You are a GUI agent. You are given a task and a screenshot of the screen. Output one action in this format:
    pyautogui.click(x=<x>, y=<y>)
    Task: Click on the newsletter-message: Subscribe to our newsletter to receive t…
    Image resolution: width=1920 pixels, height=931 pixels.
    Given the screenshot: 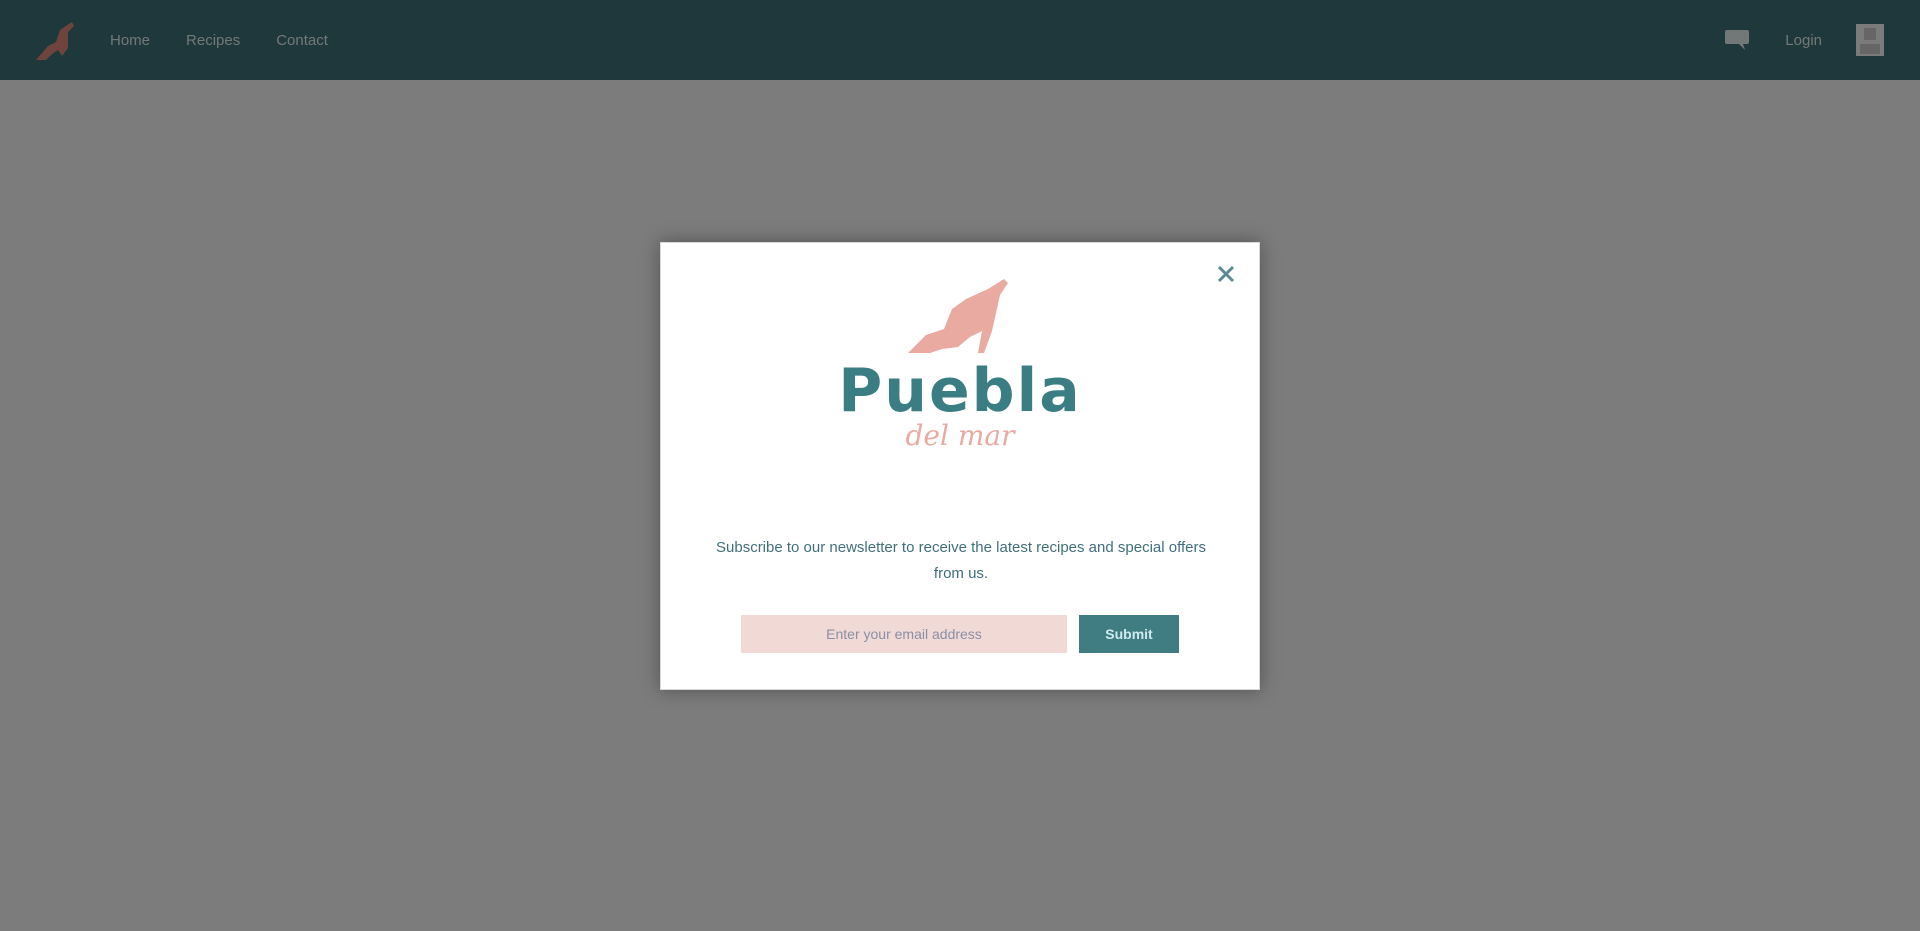 What is the action you would take?
    pyautogui.click(x=961, y=560)
    